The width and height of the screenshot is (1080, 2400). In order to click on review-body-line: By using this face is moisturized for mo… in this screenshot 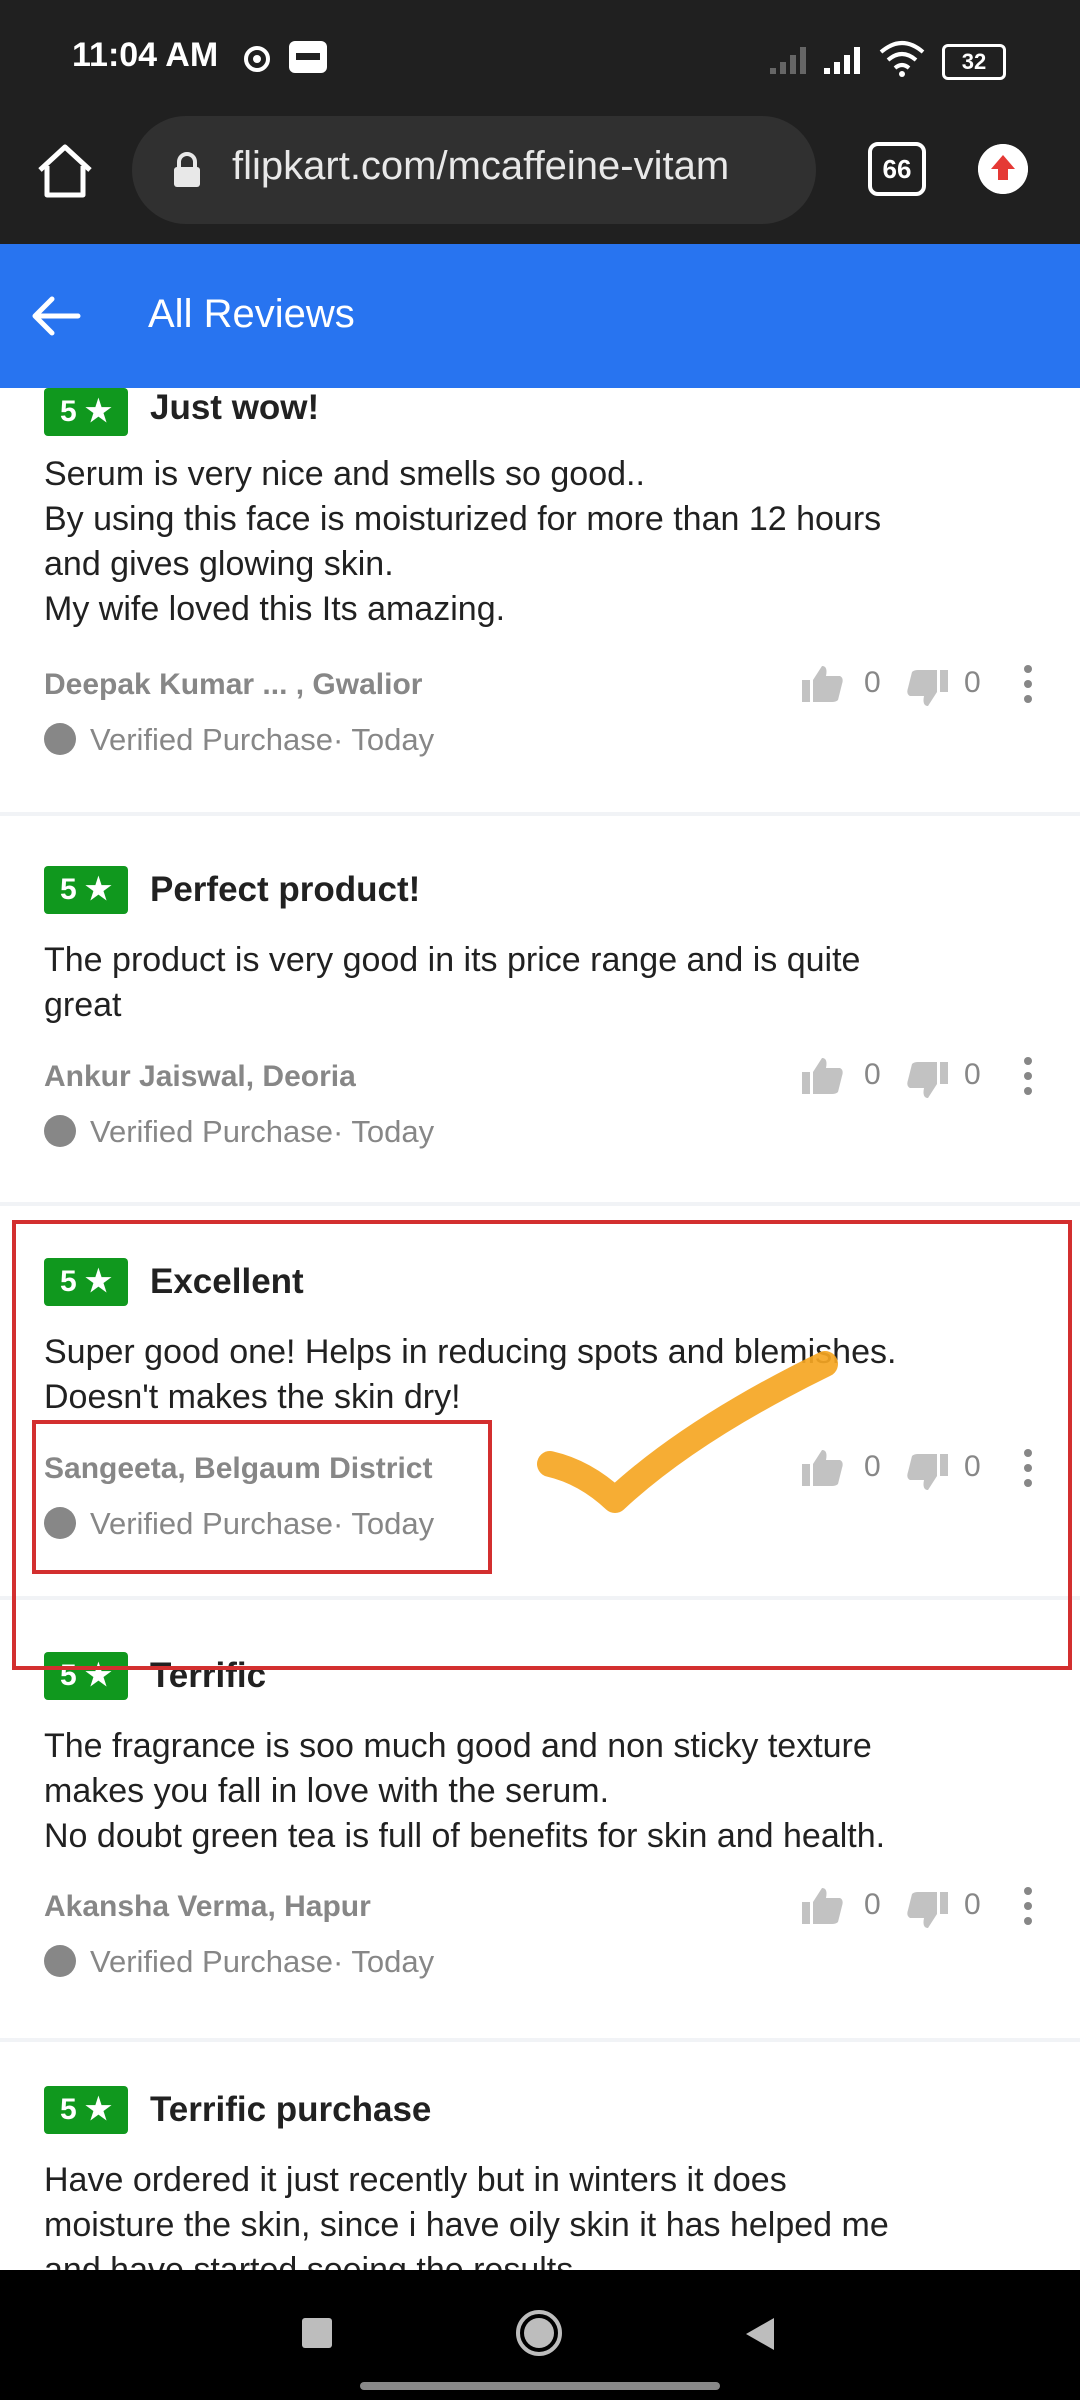, I will do `click(463, 519)`.